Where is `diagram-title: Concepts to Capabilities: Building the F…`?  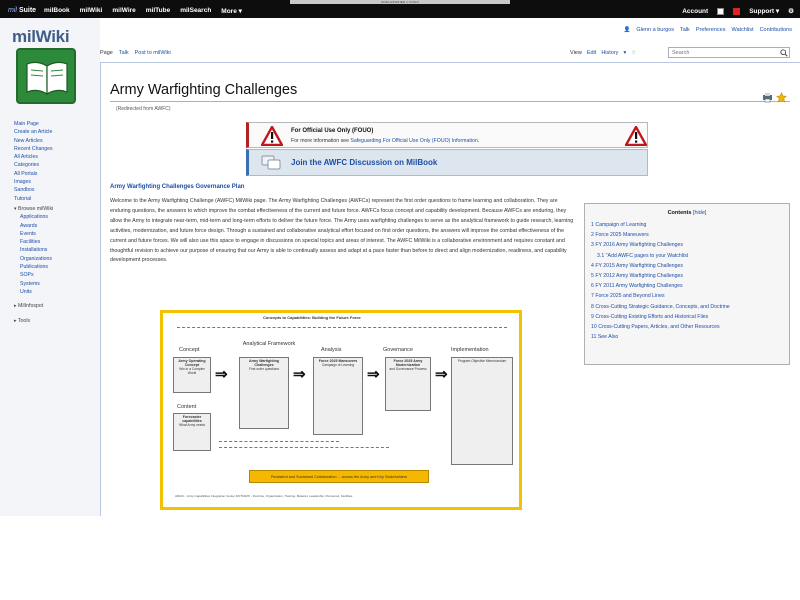
diagram-title: Concepts to Capabilities: Building the F… is located at coordinates (312, 317).